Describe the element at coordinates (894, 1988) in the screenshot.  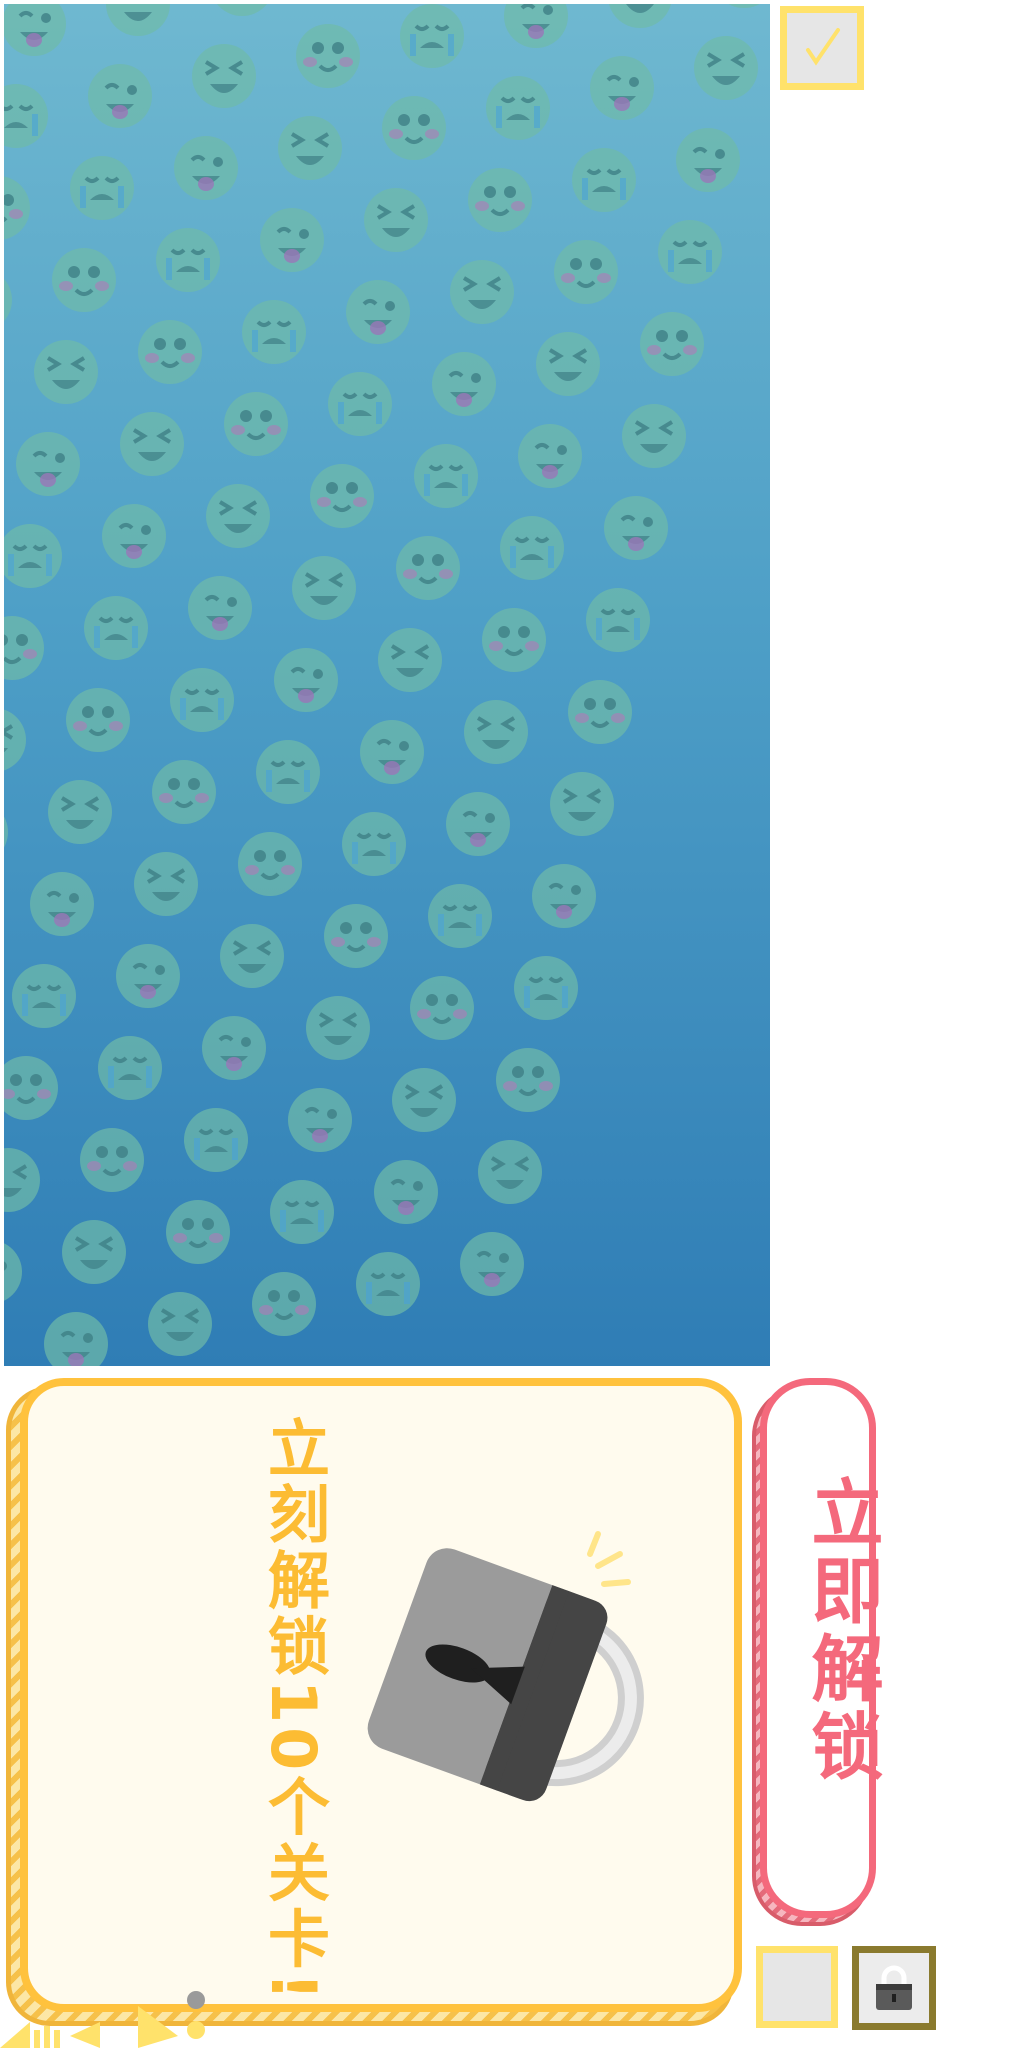
I see `locked-slot` at that location.